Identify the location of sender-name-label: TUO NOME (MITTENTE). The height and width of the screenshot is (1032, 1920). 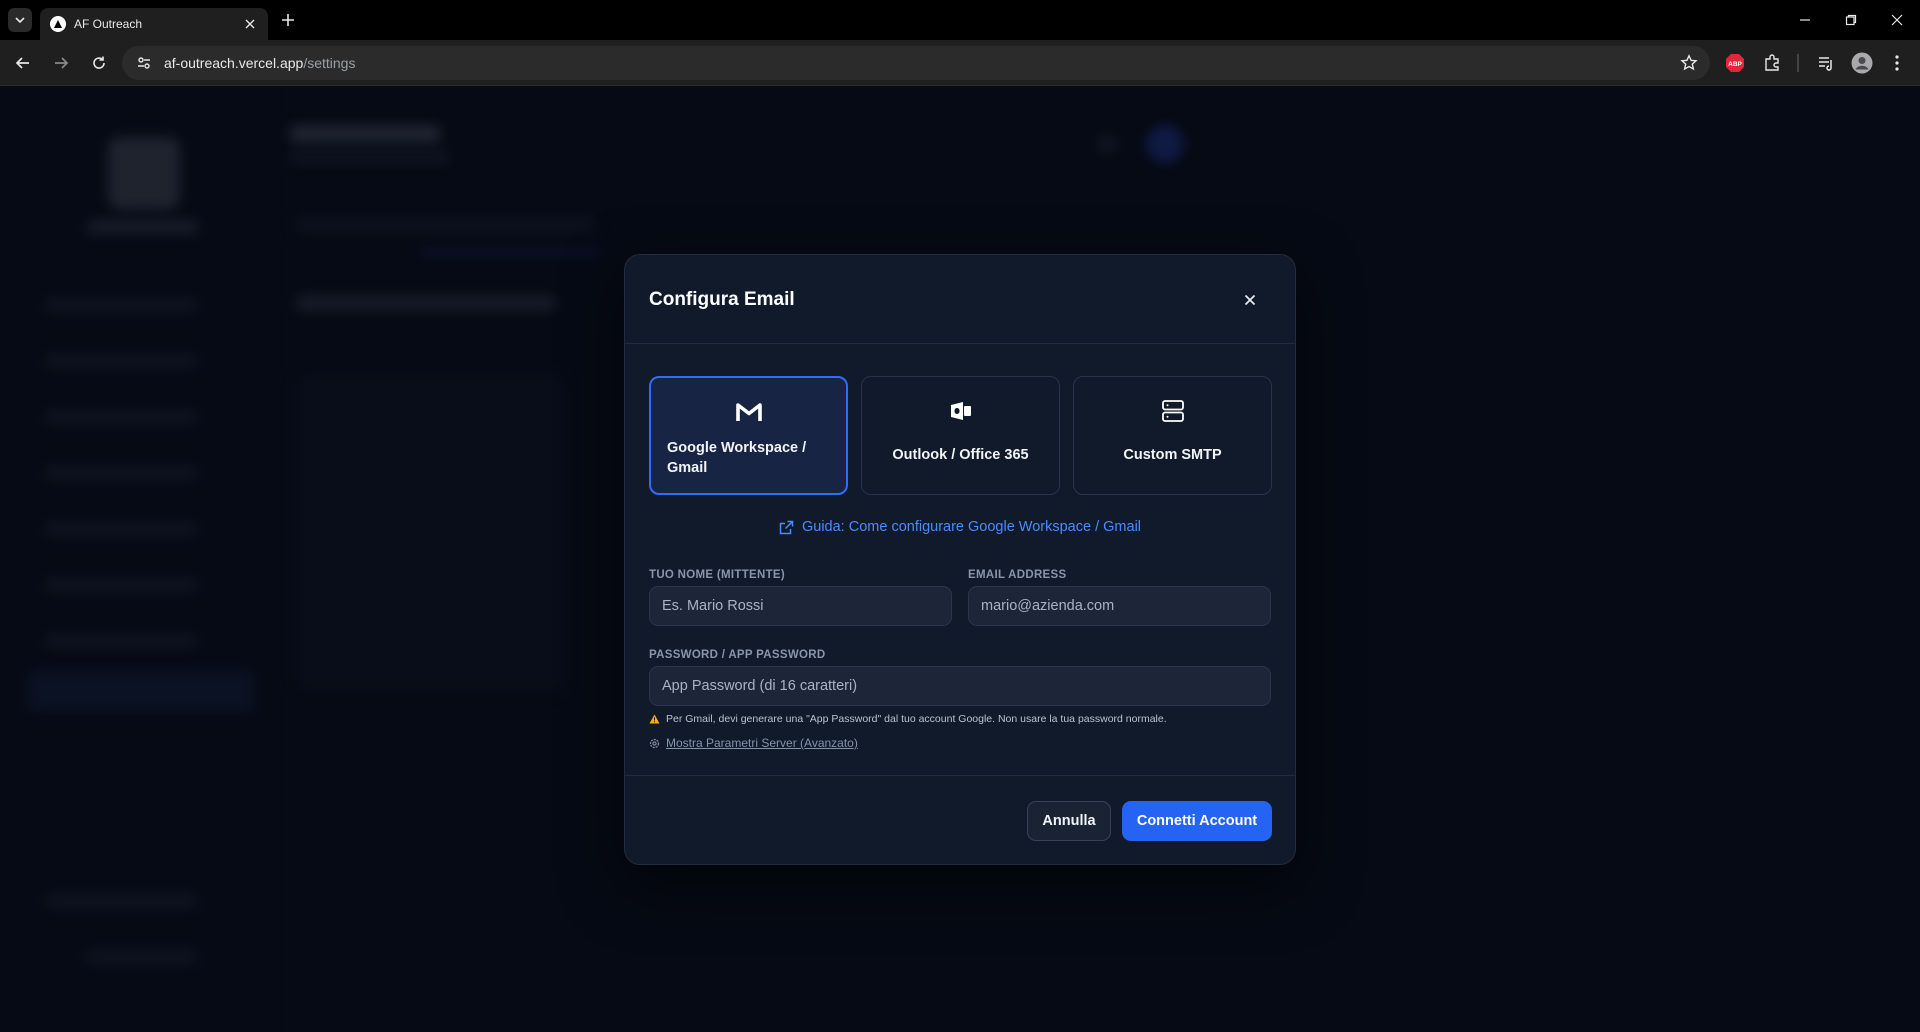
(717, 575).